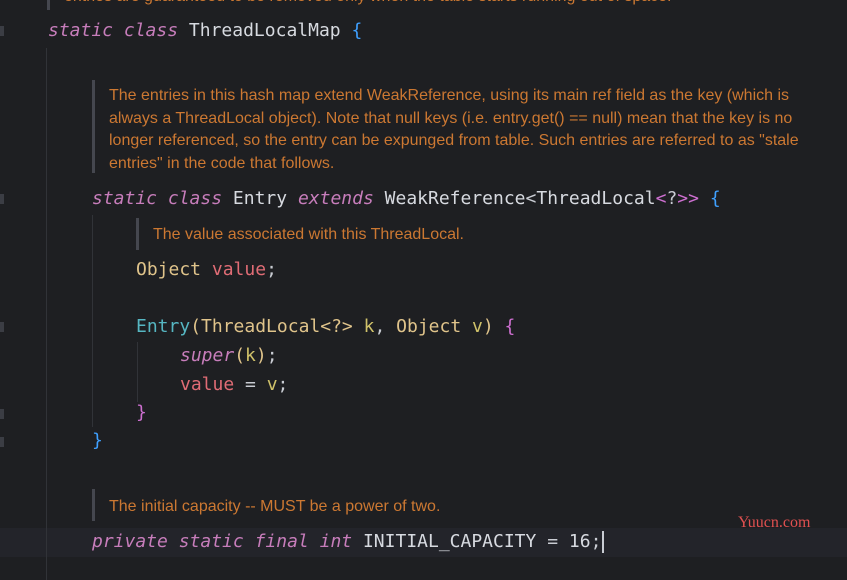 The height and width of the screenshot is (580, 847). I want to click on code-line-entry-close: }, so click(97, 441).